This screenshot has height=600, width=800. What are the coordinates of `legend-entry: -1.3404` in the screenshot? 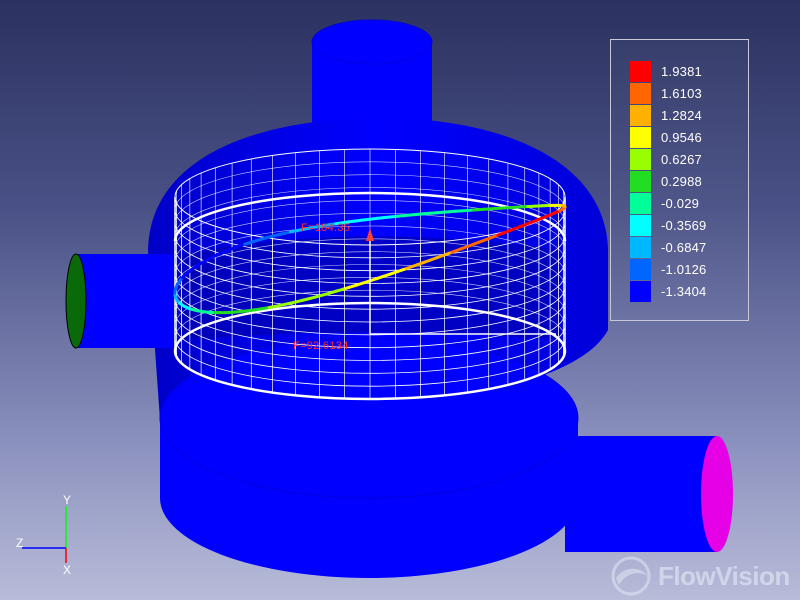 It's located at (668, 291).